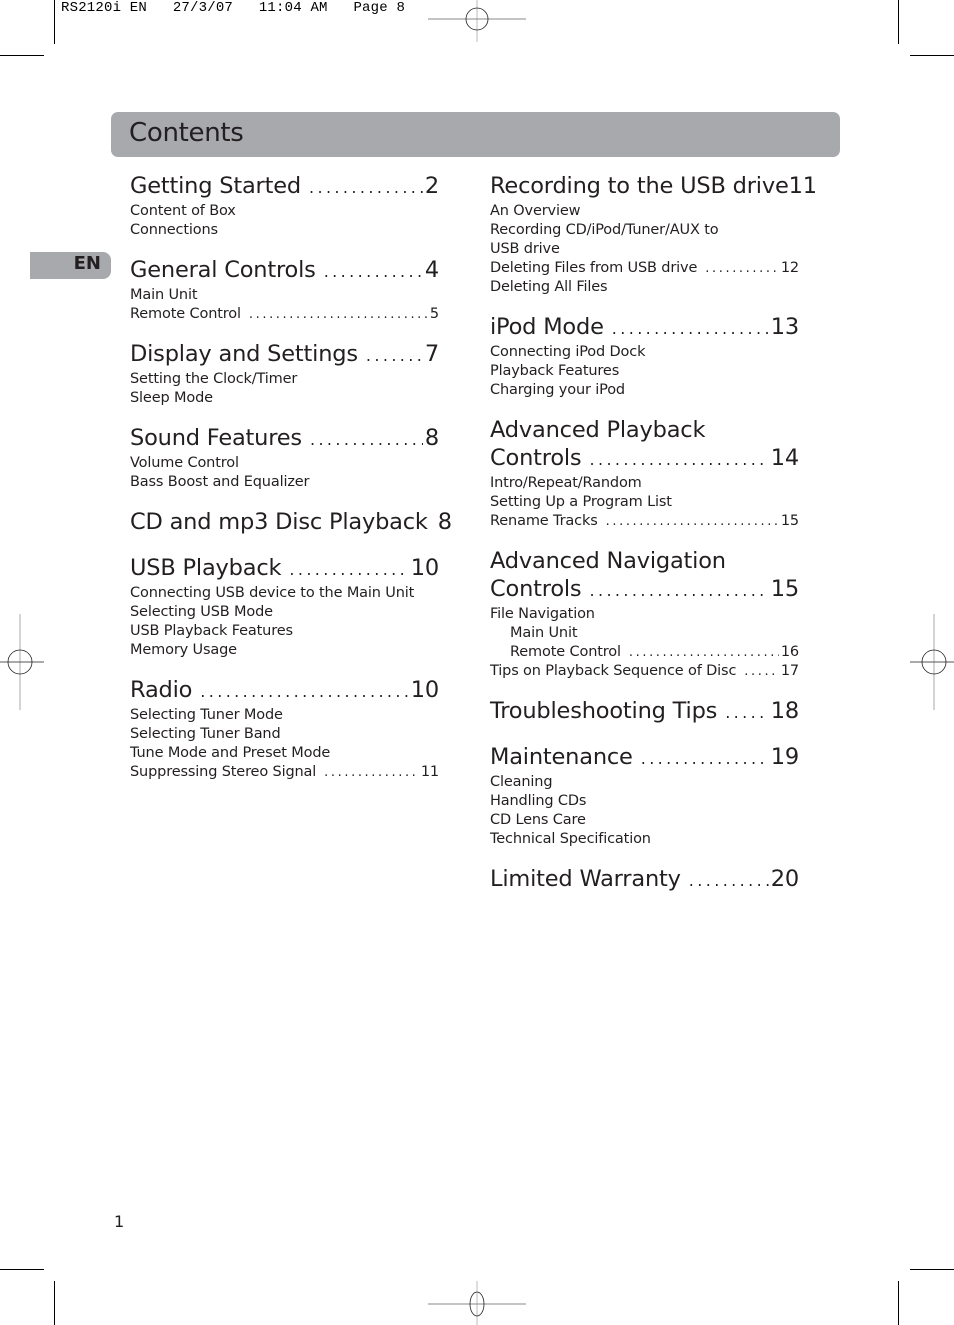  What do you see at coordinates (223, 772) in the screenshot?
I see `toc-subsection-label: Suppressing Stereo Signal` at bounding box center [223, 772].